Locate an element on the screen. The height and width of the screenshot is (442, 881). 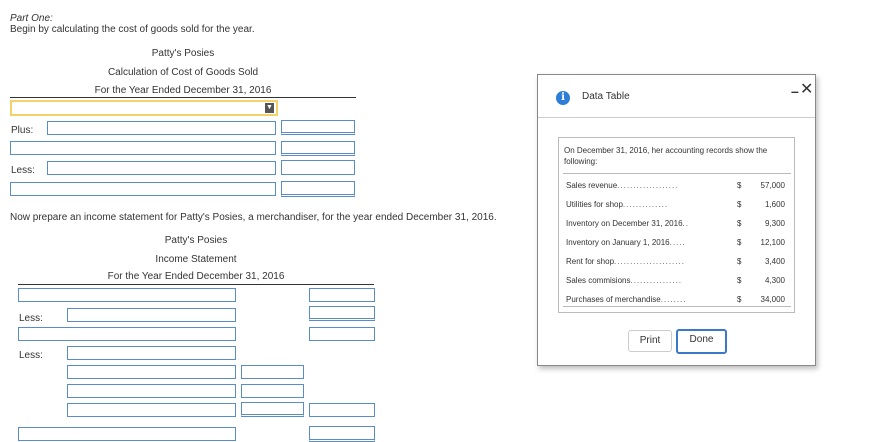
expense-1-account-input is located at coordinates (151, 372).